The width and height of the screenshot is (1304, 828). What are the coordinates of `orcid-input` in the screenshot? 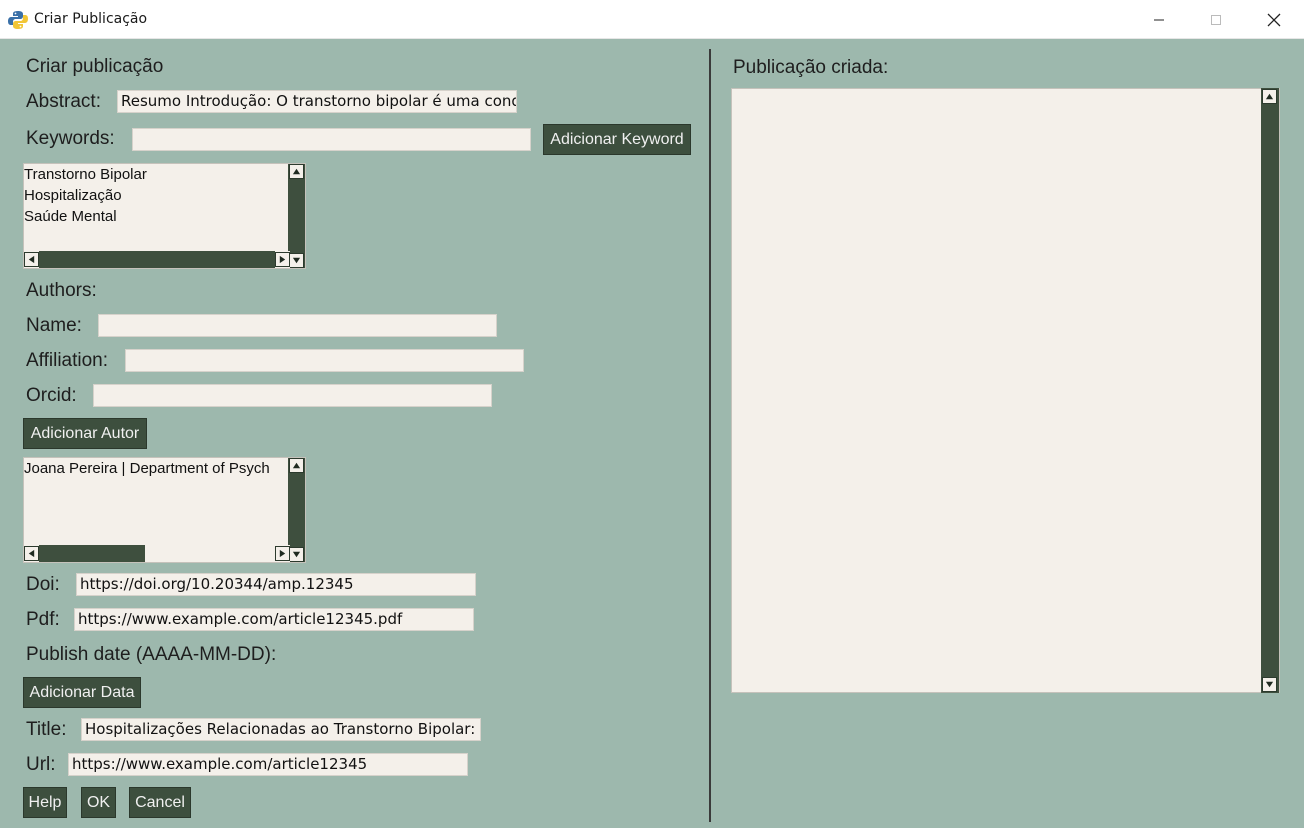 It's located at (292, 395).